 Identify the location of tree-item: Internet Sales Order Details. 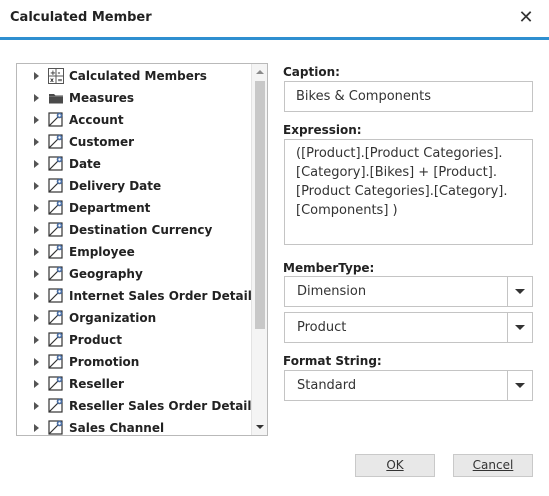
(138, 296).